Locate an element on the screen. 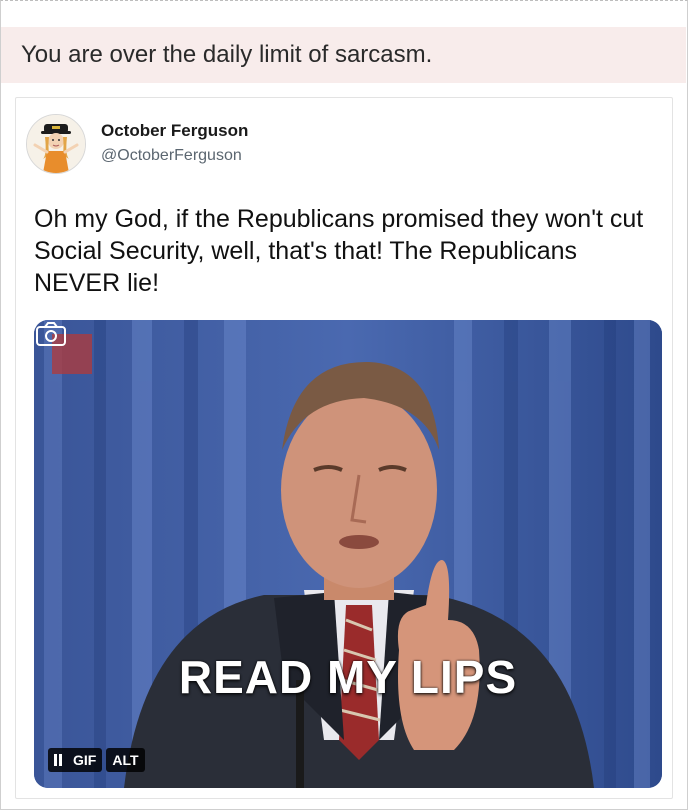 The width and height of the screenshot is (688, 810). pause-button is located at coordinates (59, 760).